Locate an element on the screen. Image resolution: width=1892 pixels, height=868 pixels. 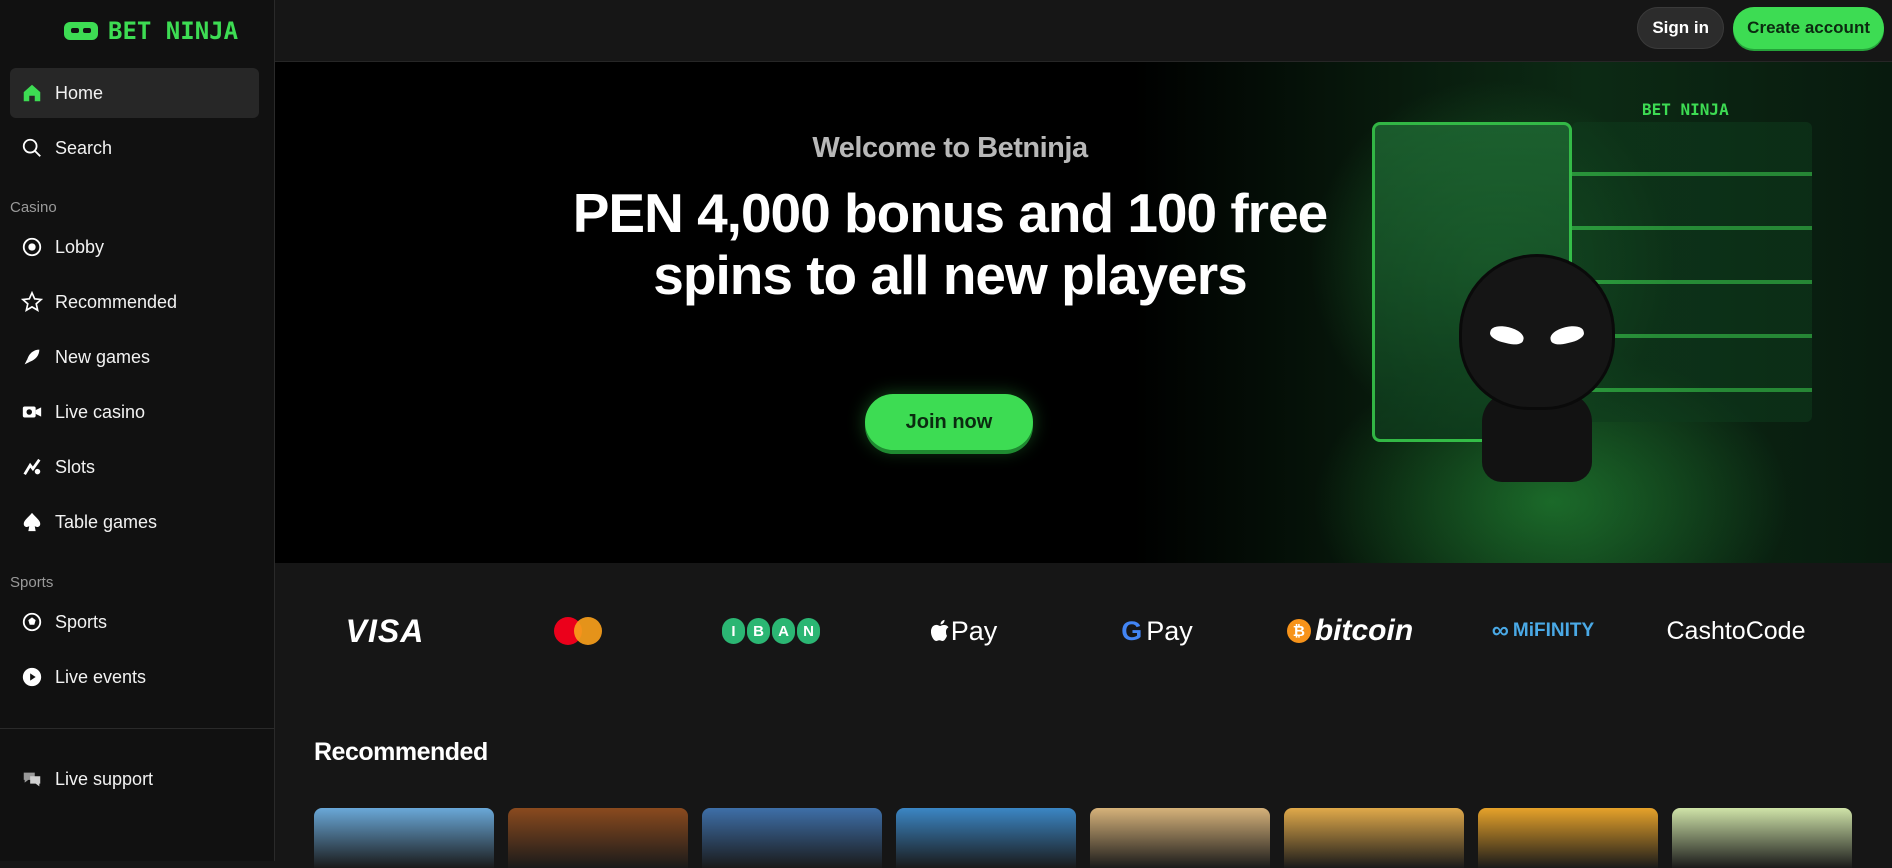
apple-pay-logo: Pay is located at coordinates (964, 631).